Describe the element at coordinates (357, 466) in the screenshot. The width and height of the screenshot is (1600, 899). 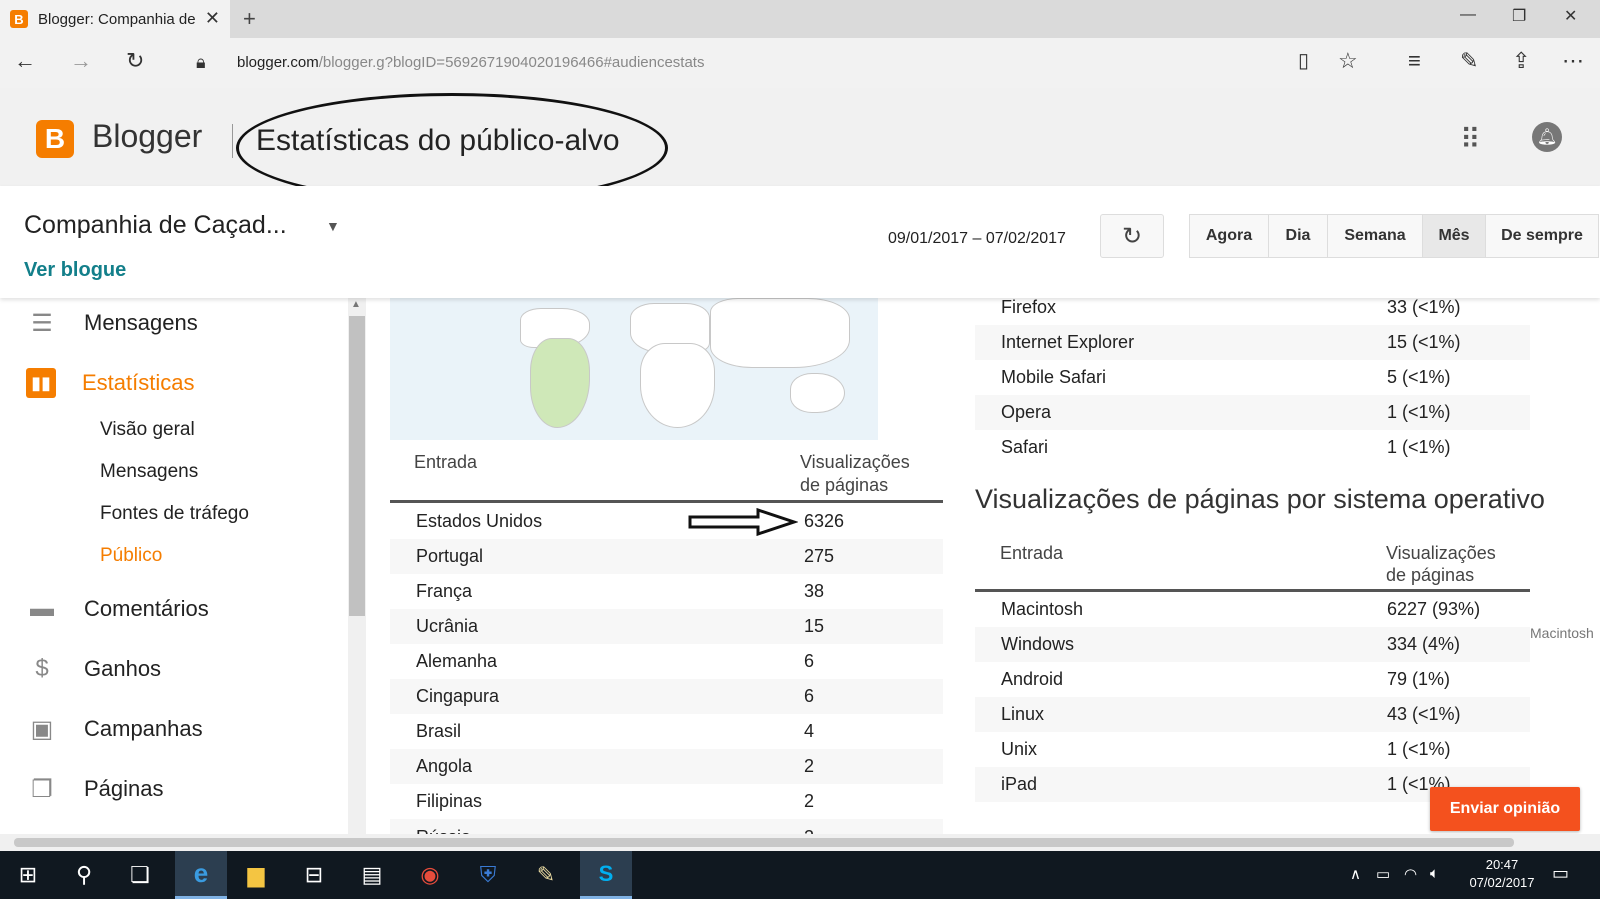
I see `sidebar-scroll-thumb` at that location.